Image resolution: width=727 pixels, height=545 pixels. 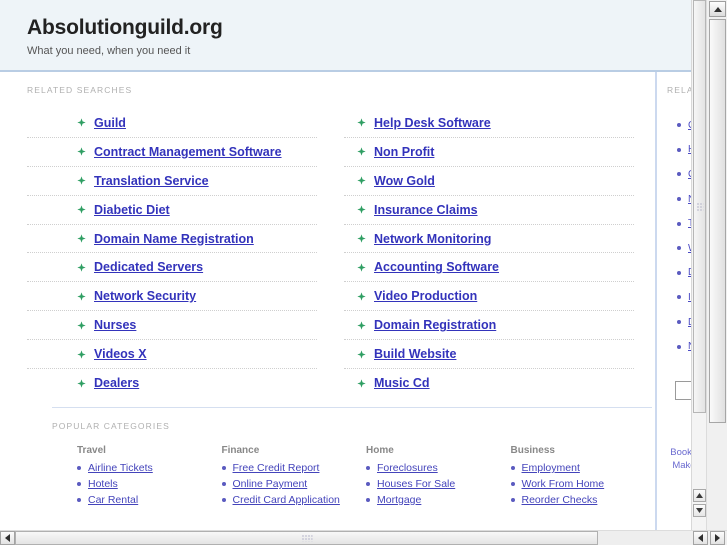 I want to click on popular-category-item: Airline Tickets, so click(x=149, y=468).